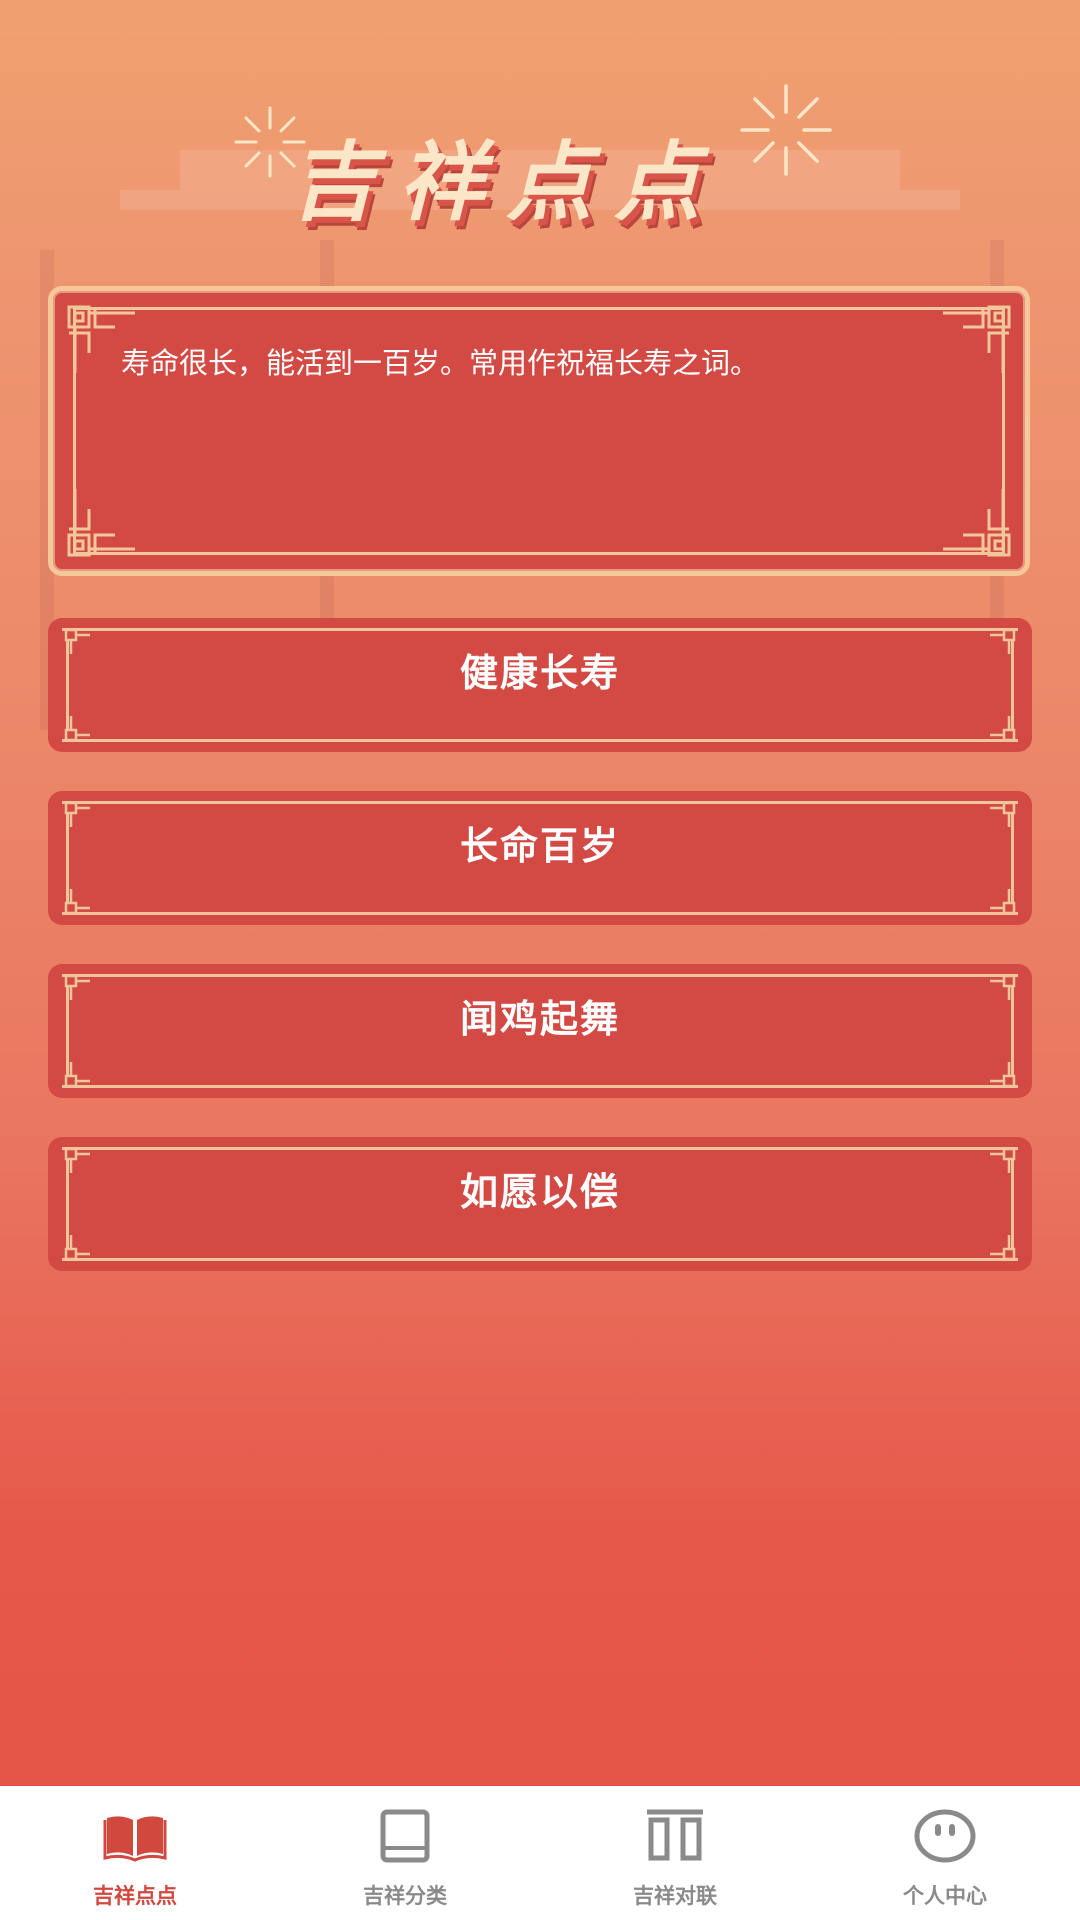  Describe the element at coordinates (506, 182) in the screenshot. I see `page-title: 吉祥点点` at that location.